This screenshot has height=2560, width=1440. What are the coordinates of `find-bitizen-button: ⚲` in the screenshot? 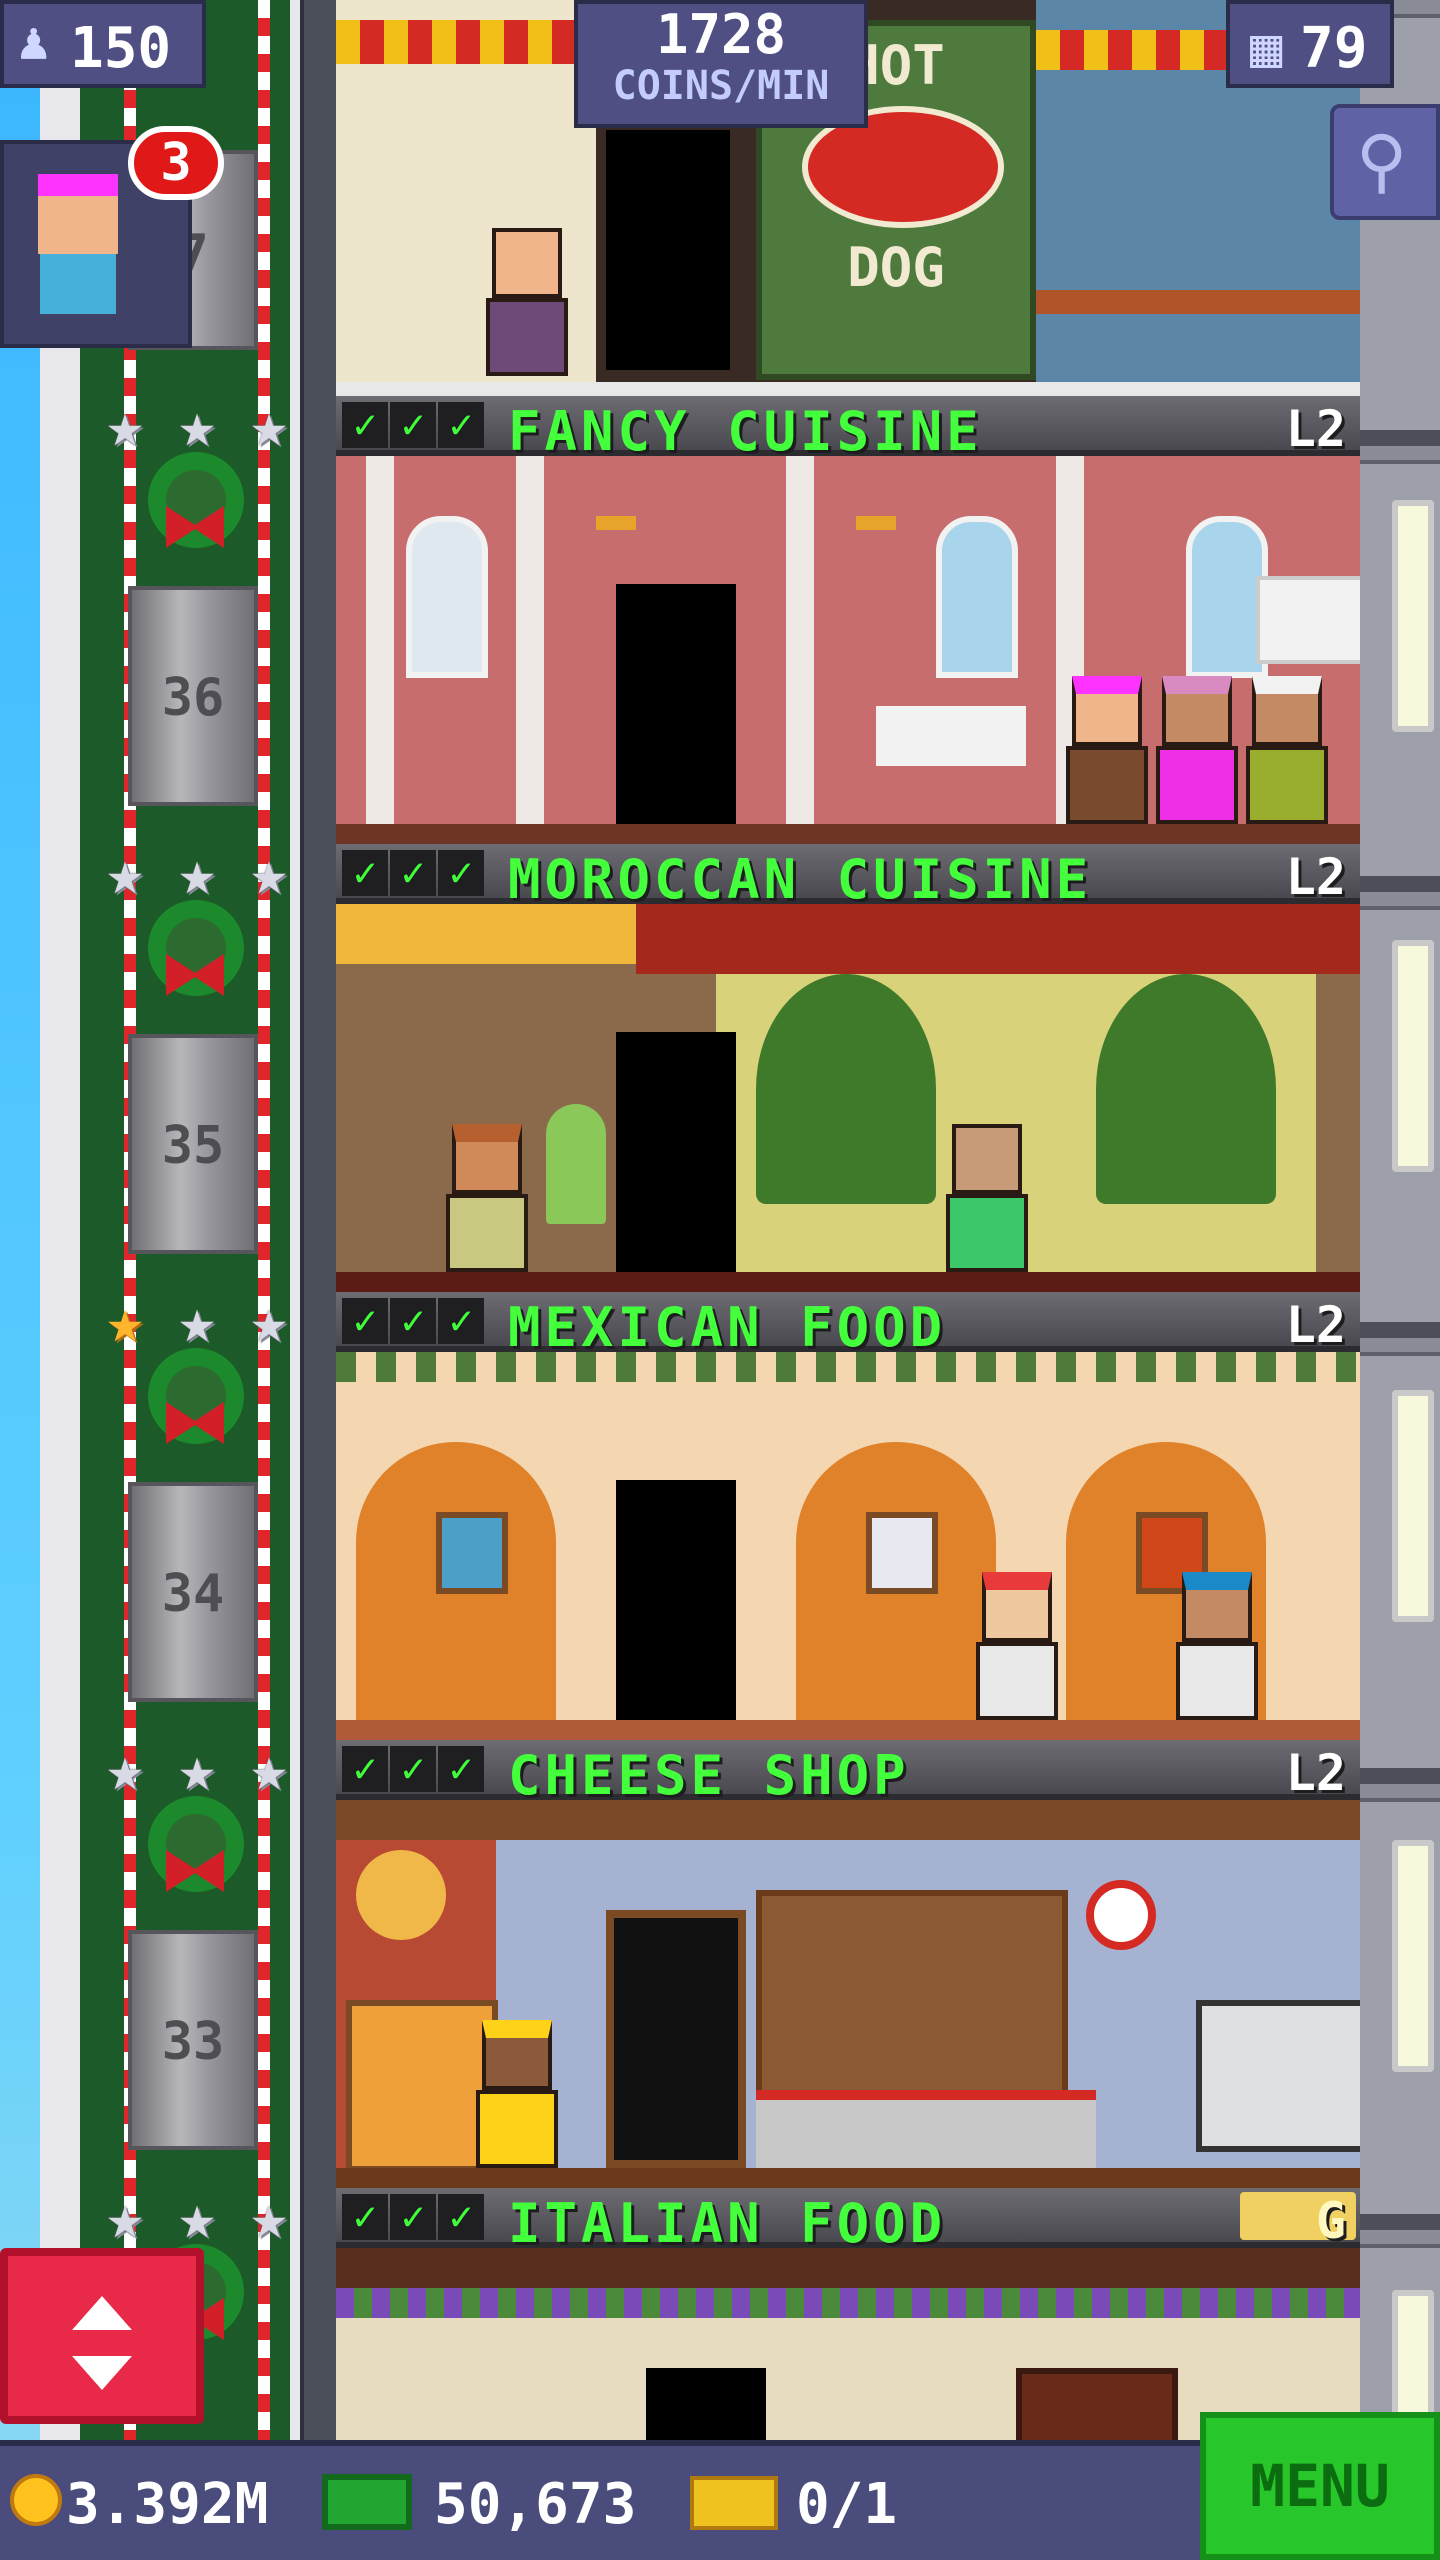 It's located at (1385, 162).